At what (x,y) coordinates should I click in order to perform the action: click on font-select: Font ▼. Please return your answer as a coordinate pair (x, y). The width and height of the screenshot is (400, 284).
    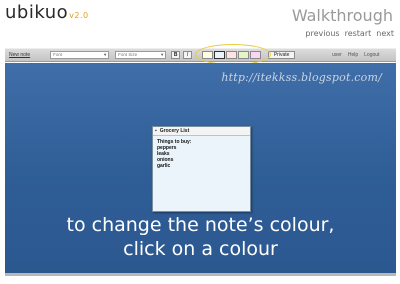
    Looking at the image, I should click on (80, 55).